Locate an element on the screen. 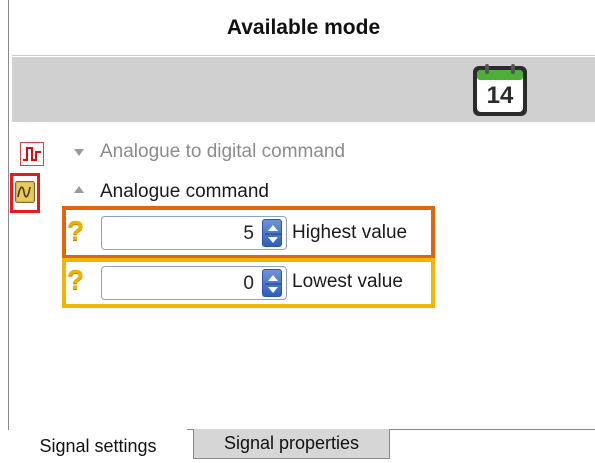 This screenshot has width=595, height=463. highest-value-input: 5 is located at coordinates (248, 234).